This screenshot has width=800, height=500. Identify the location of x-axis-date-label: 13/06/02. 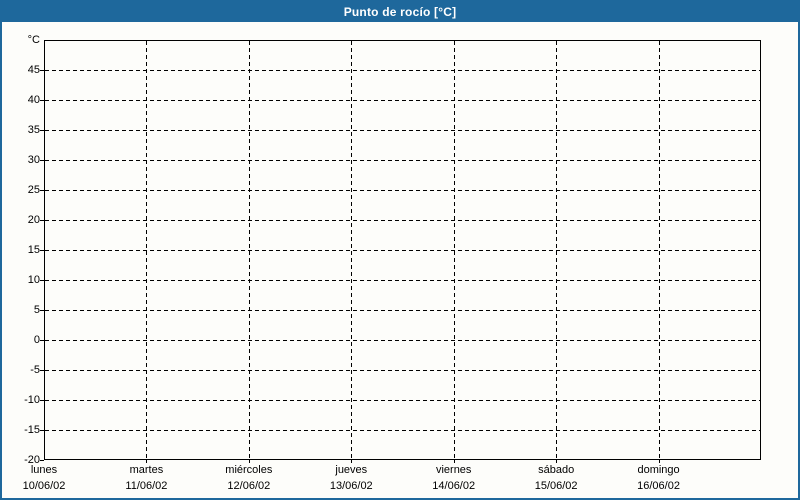
(351, 486).